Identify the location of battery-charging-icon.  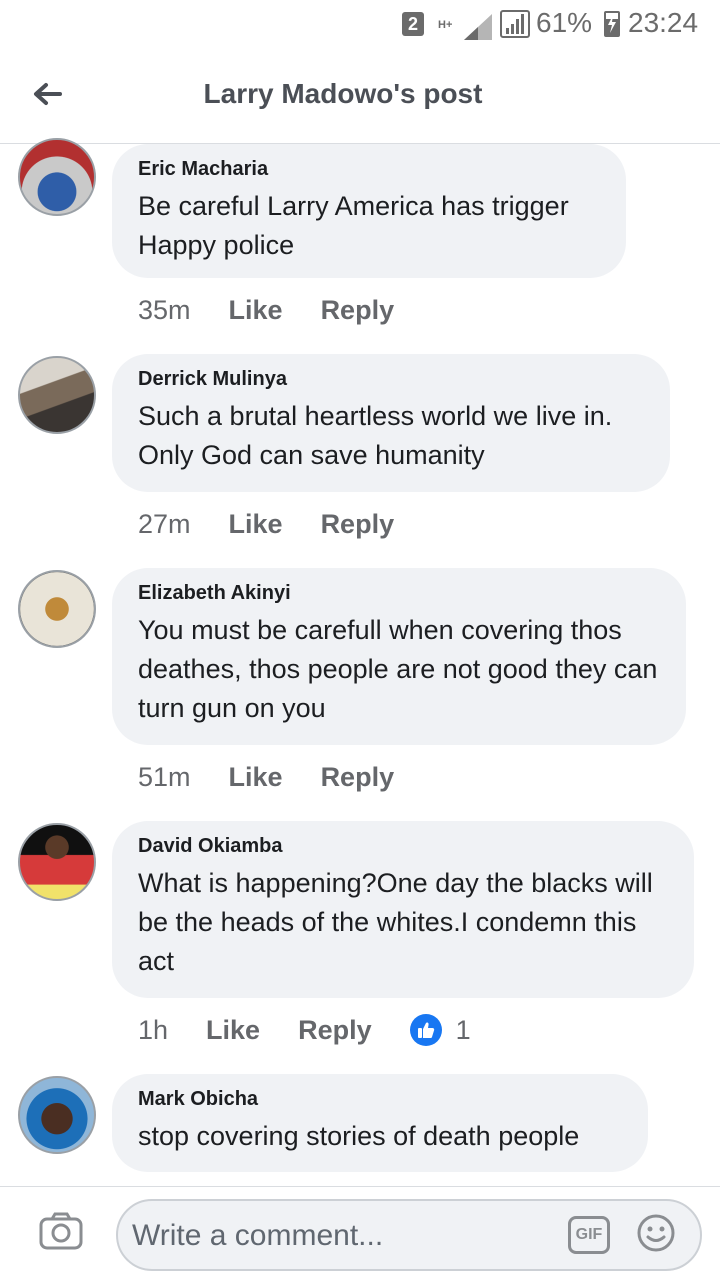
(612, 24).